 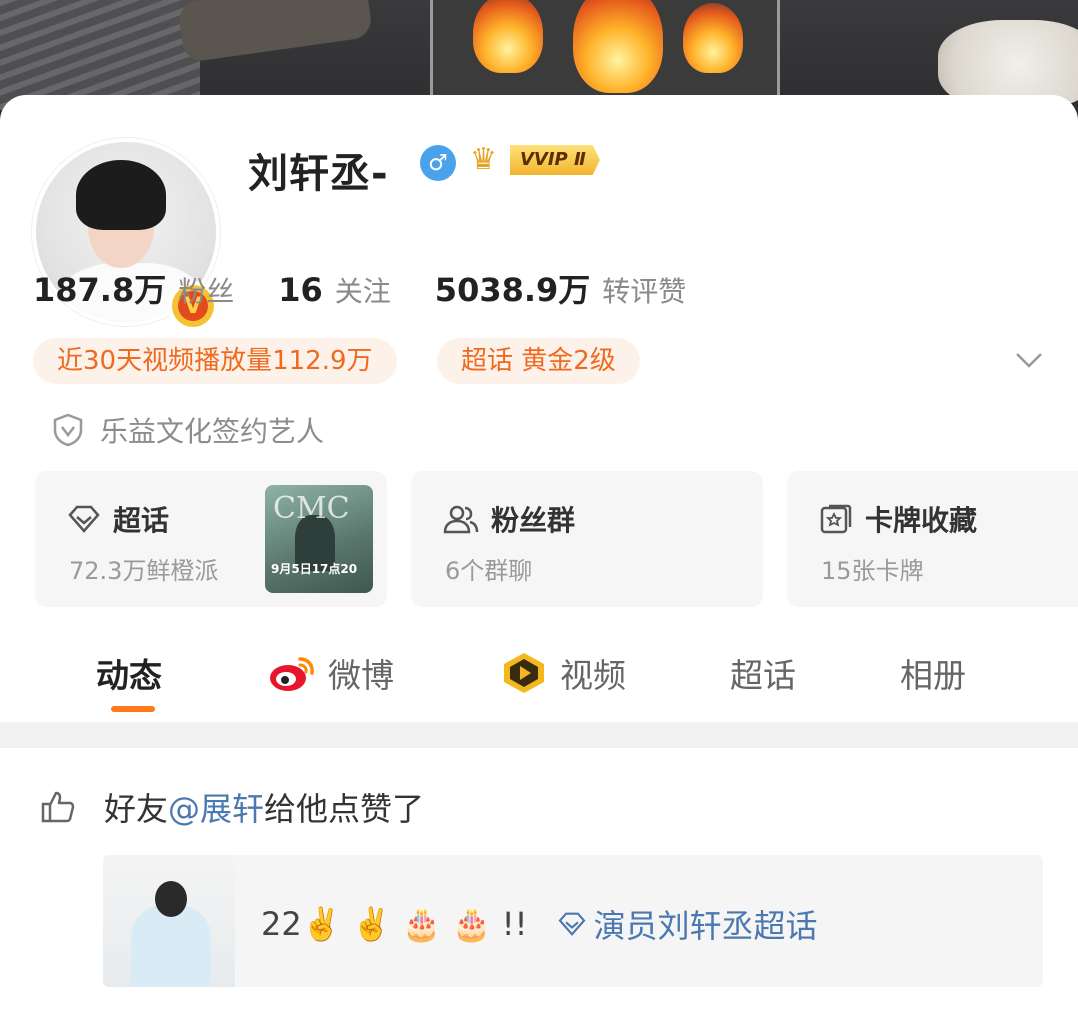 What do you see at coordinates (212, 431) in the screenshot?
I see `signed-text: 乐益文化签约艺人` at bounding box center [212, 431].